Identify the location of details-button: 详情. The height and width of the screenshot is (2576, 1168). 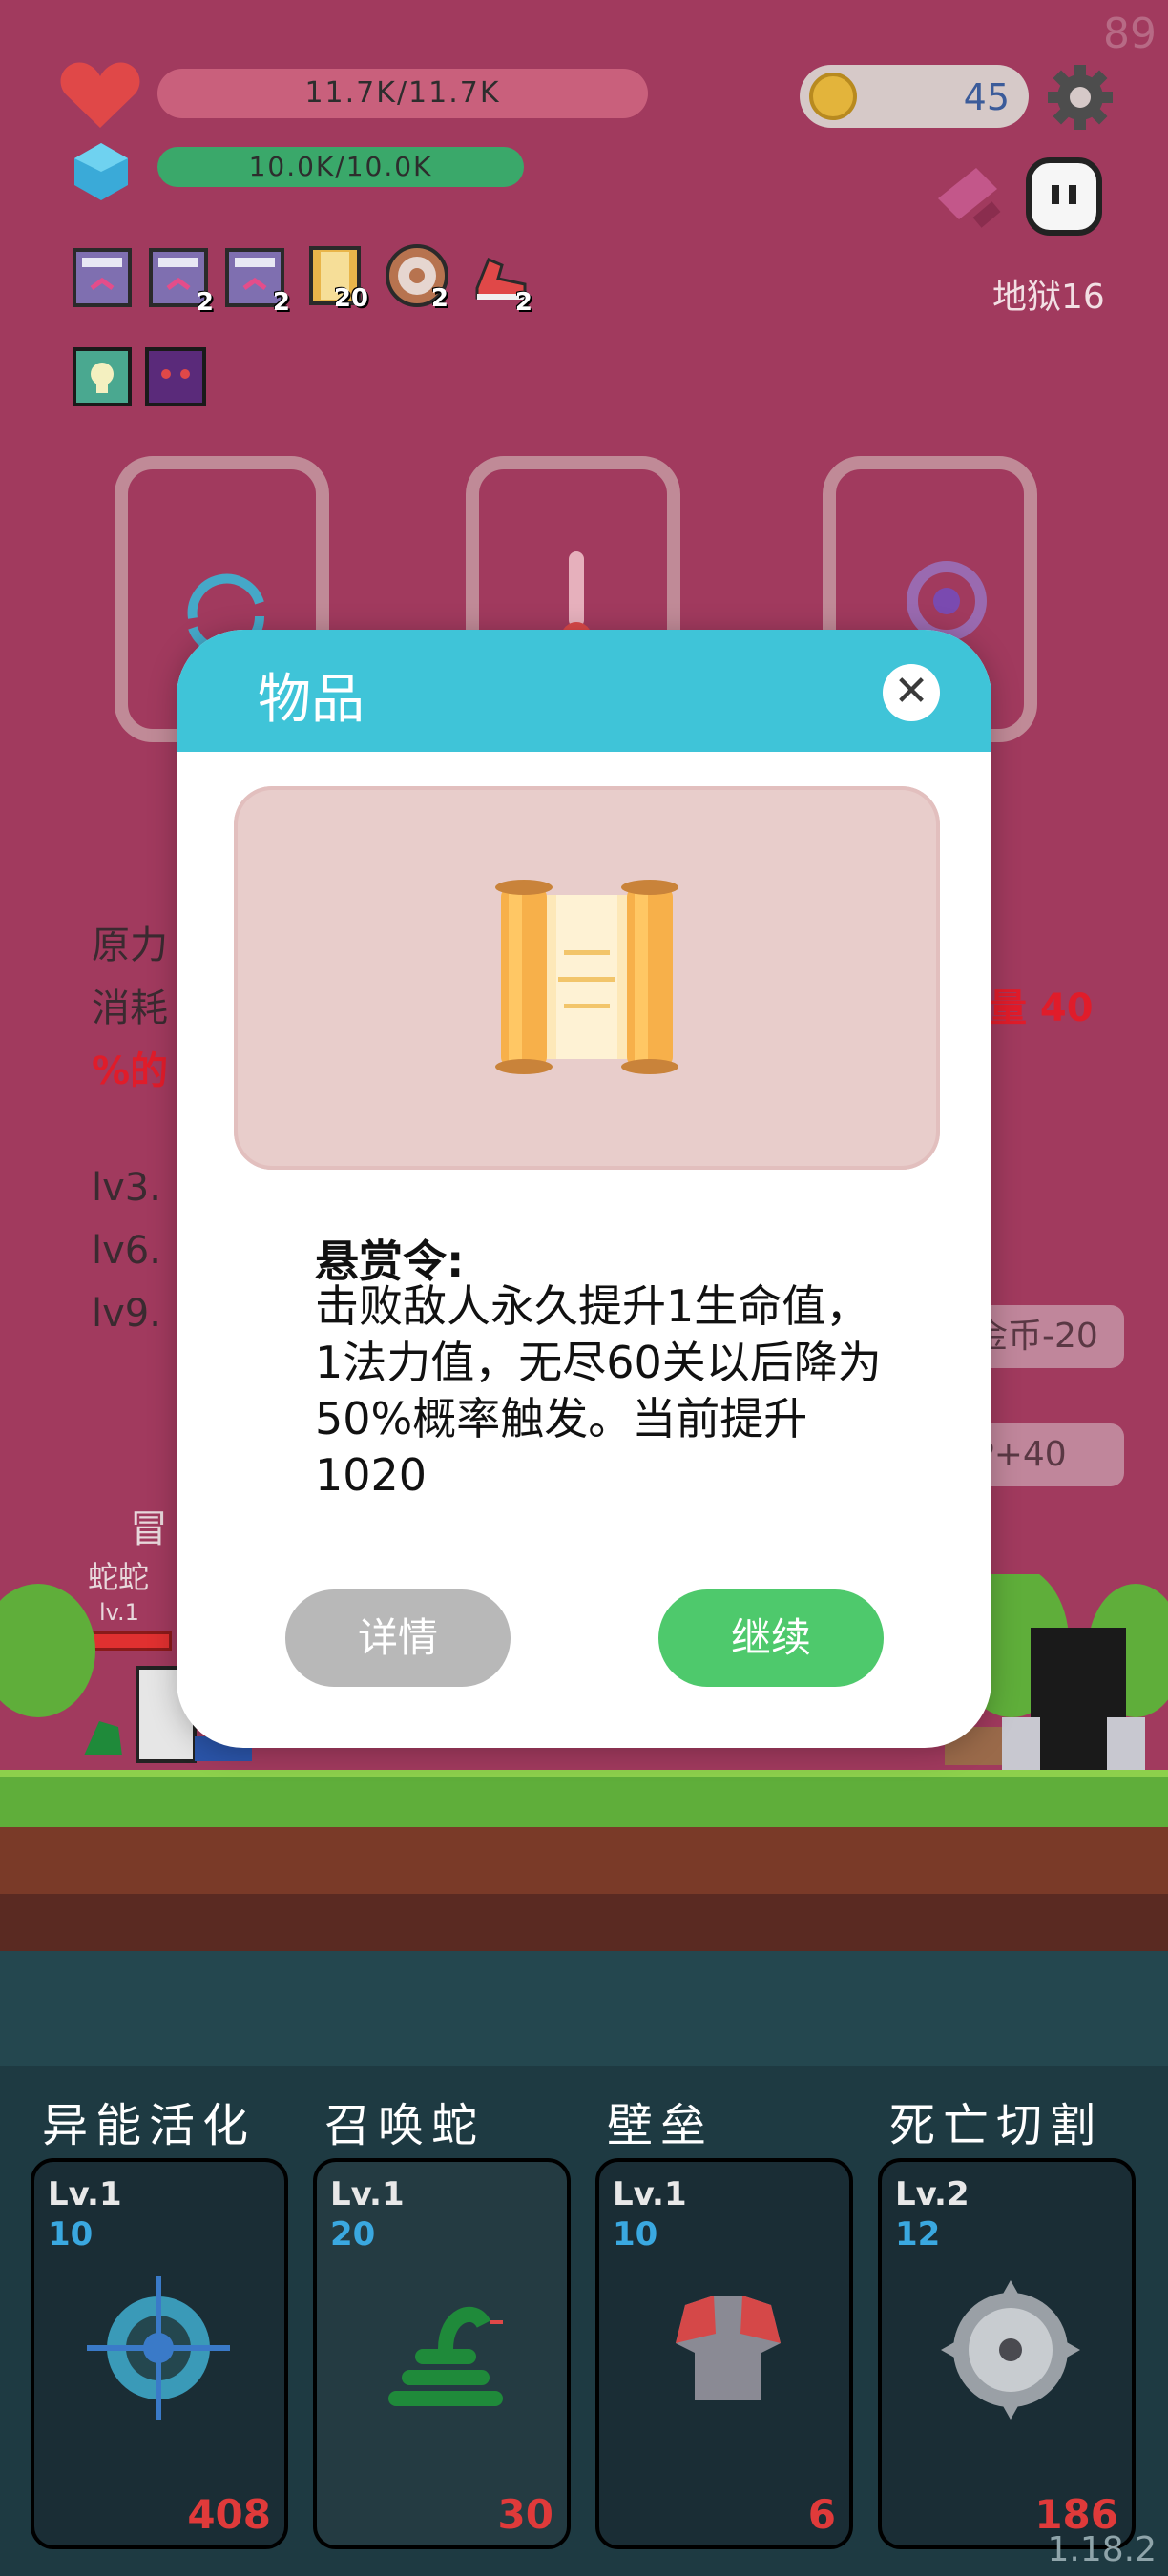
(398, 1638).